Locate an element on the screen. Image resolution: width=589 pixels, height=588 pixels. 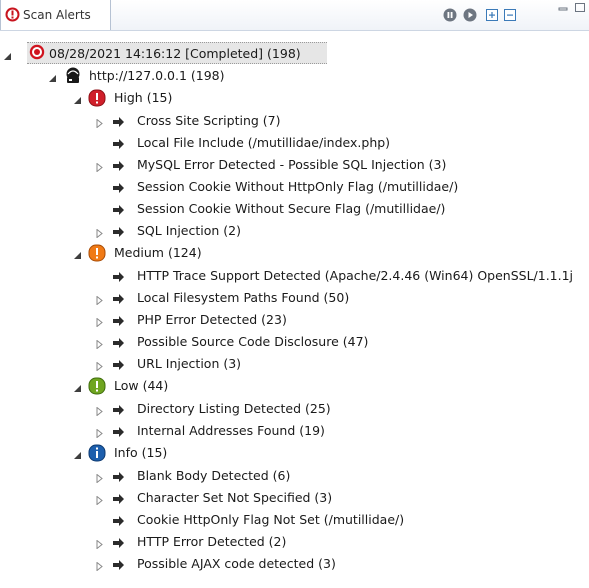
tab-label: Scan Alerts is located at coordinates (57, 15).